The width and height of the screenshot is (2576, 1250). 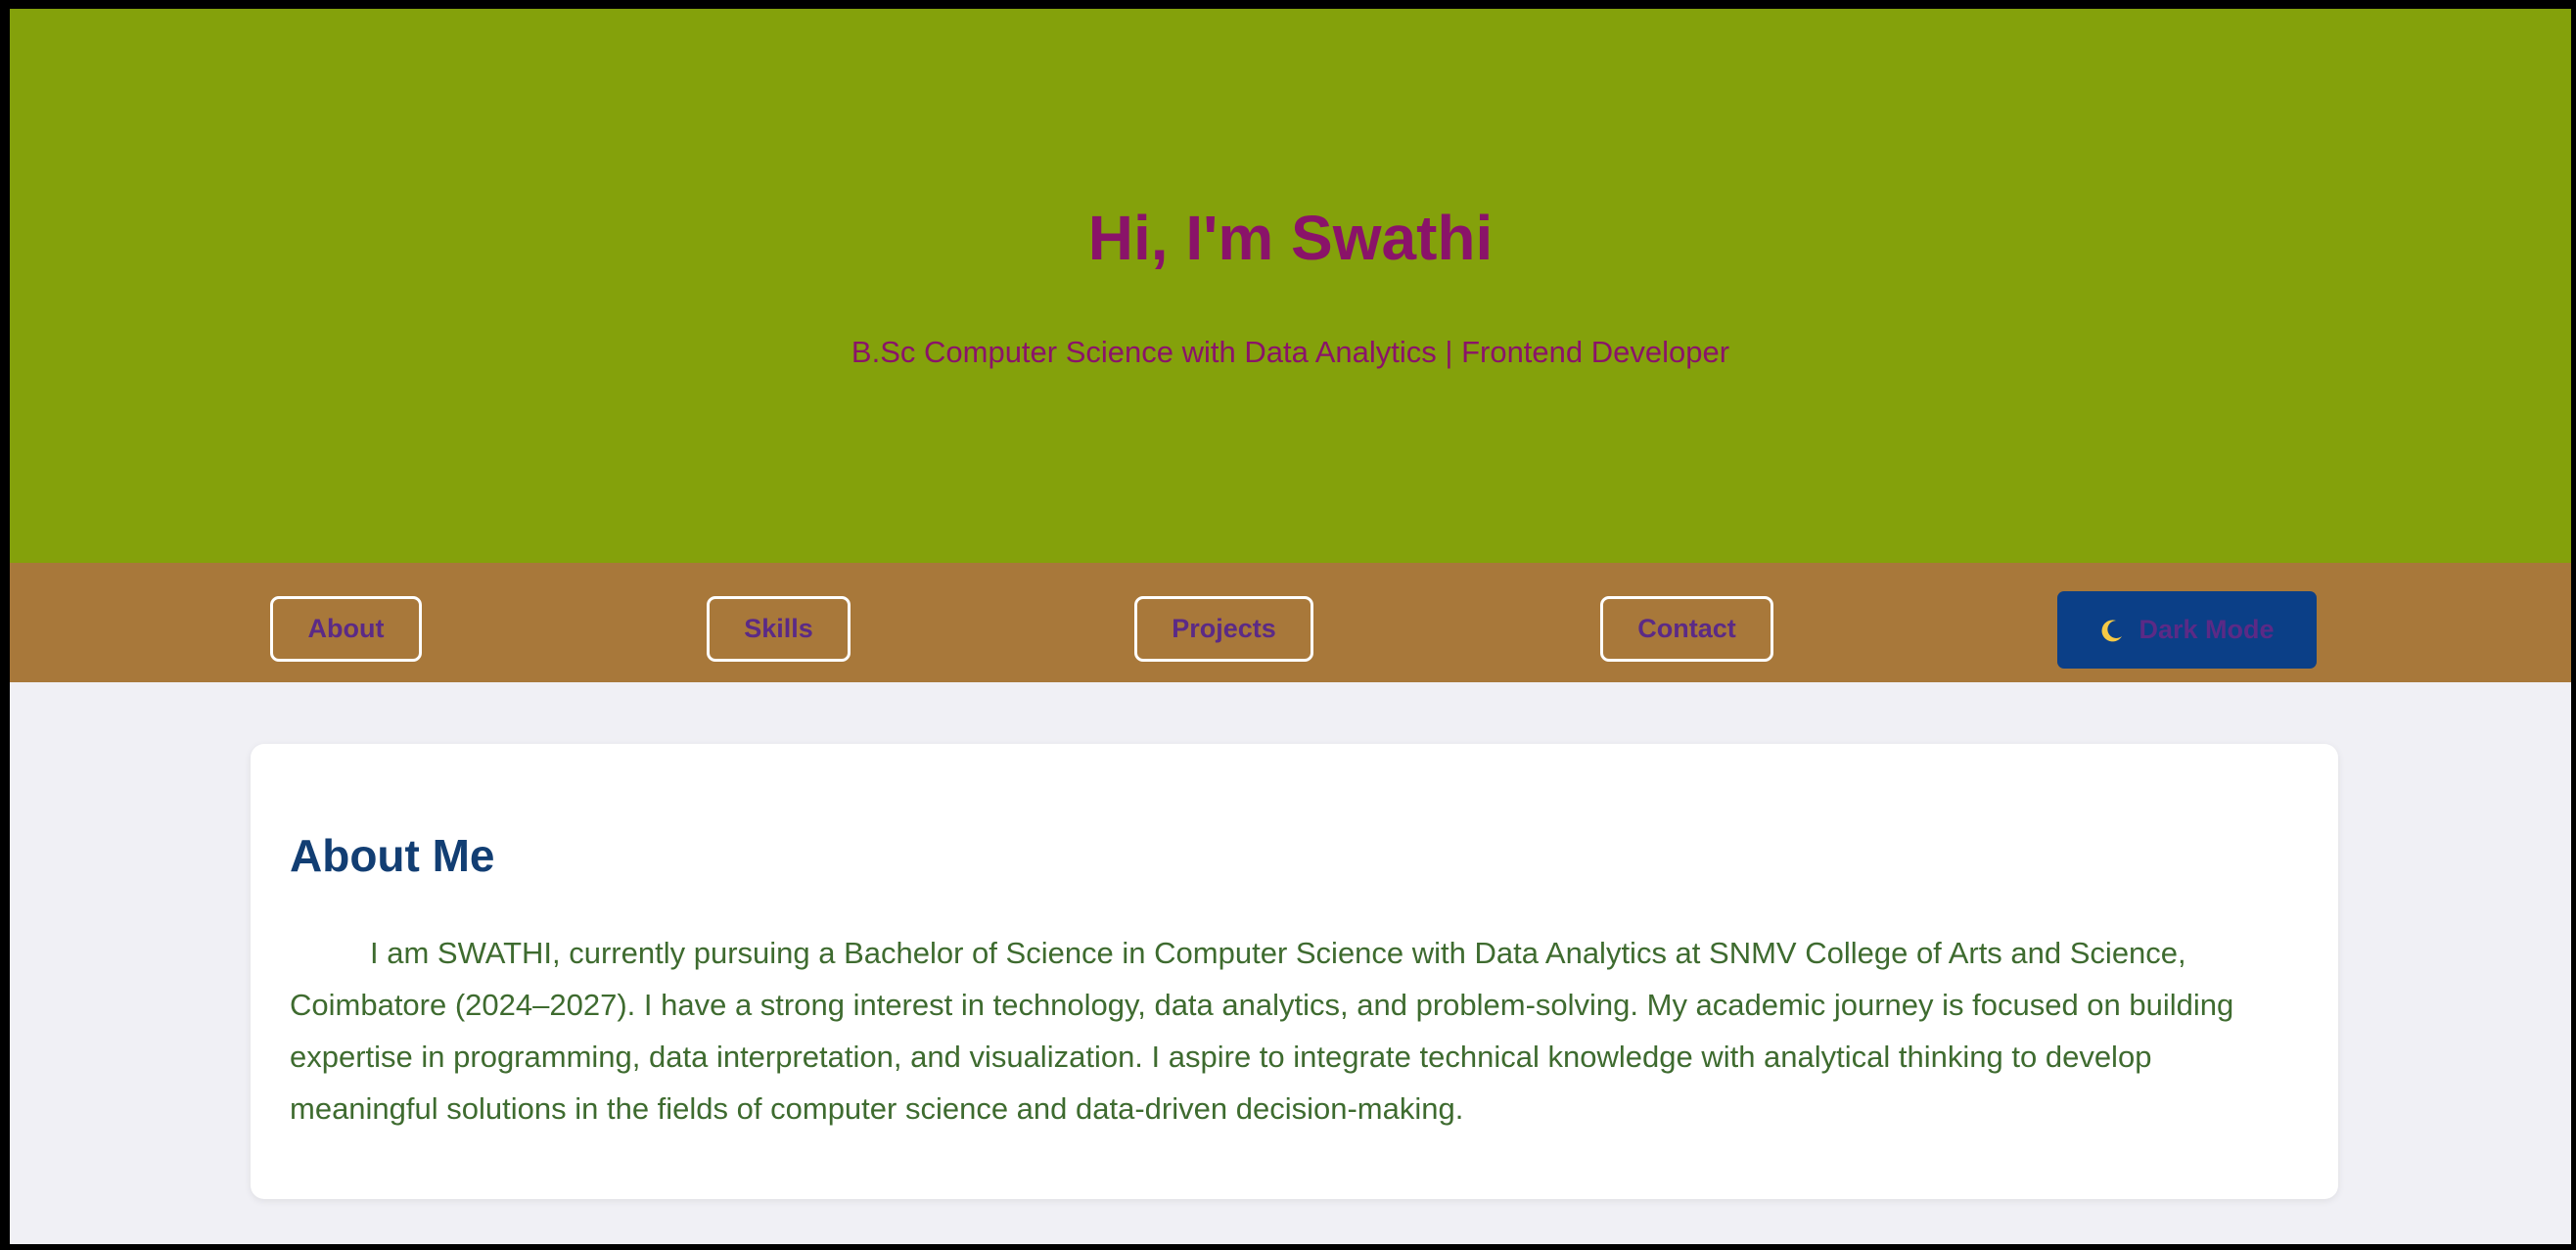 I want to click on nav-about-button: About, so click(x=346, y=629).